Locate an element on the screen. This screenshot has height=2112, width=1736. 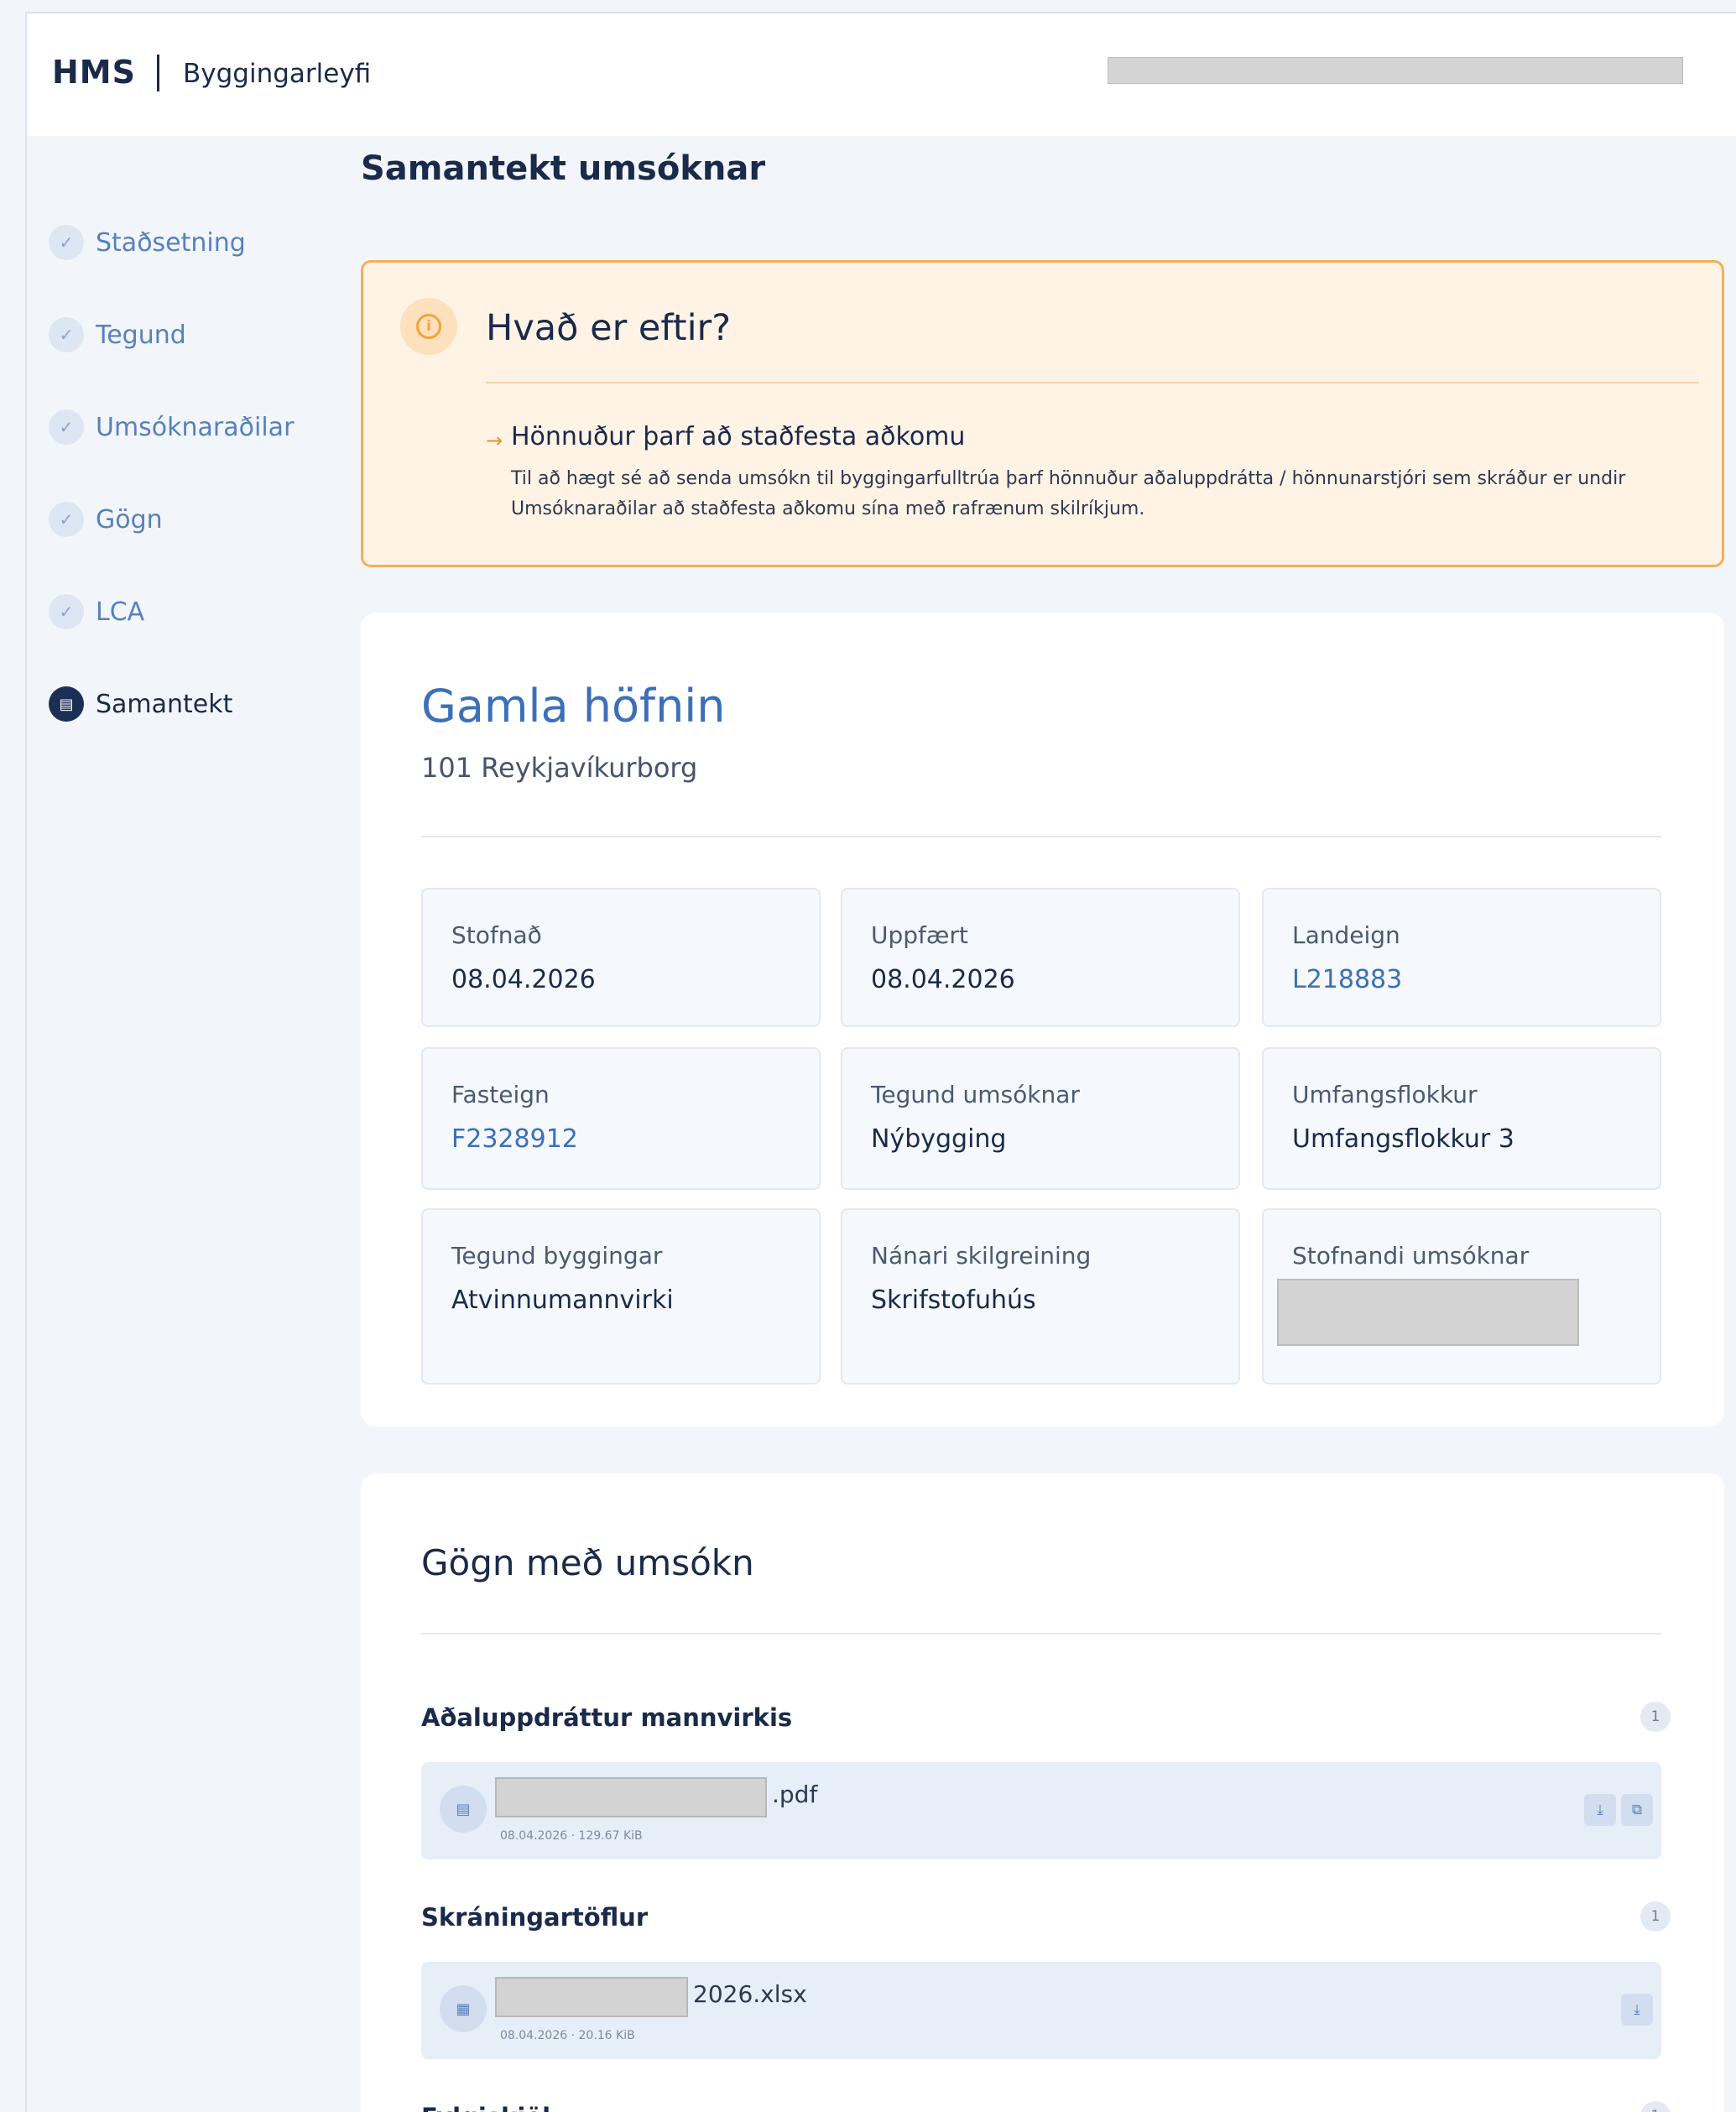
sidebar-step-umsoknaradilar: ✓ Umsóknaraðilar is located at coordinates (171, 427).